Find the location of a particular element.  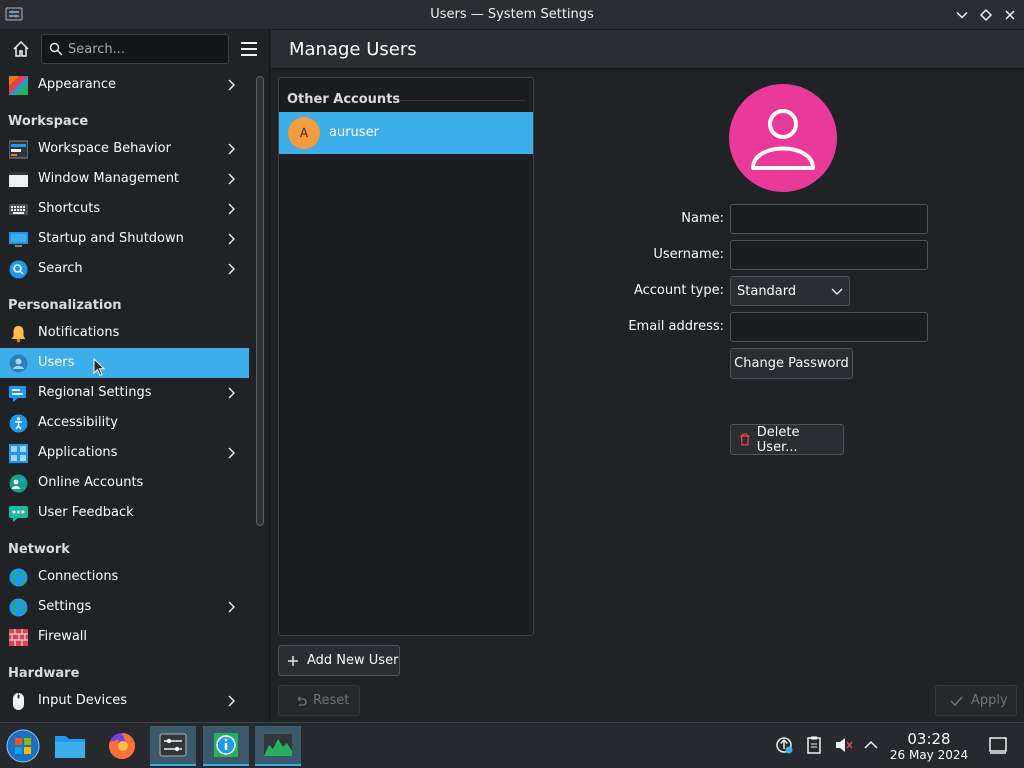

sidebar-item-input-devices: Input Devices is located at coordinates (124, 701).